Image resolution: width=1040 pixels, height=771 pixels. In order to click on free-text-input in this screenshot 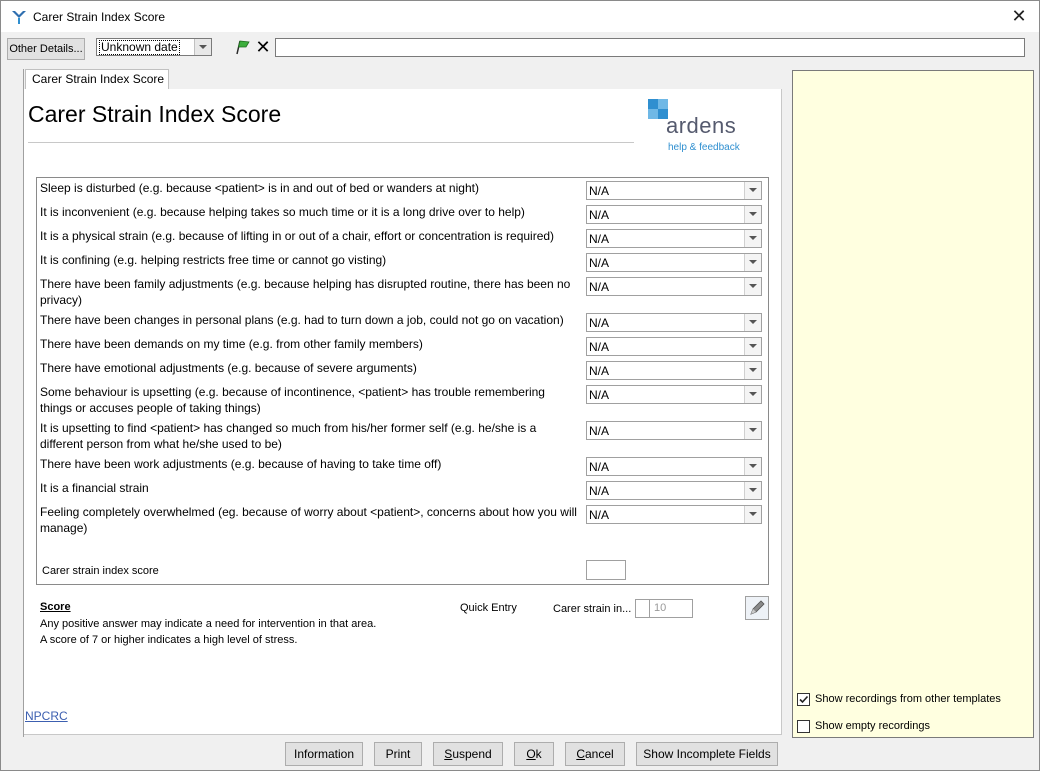, I will do `click(650, 47)`.